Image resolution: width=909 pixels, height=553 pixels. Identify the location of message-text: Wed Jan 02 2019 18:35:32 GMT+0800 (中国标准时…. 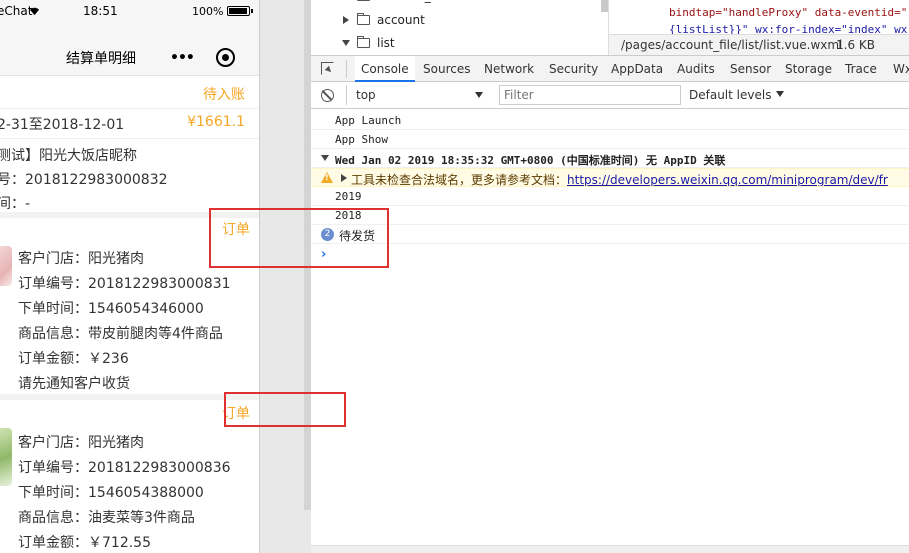
(530, 160).